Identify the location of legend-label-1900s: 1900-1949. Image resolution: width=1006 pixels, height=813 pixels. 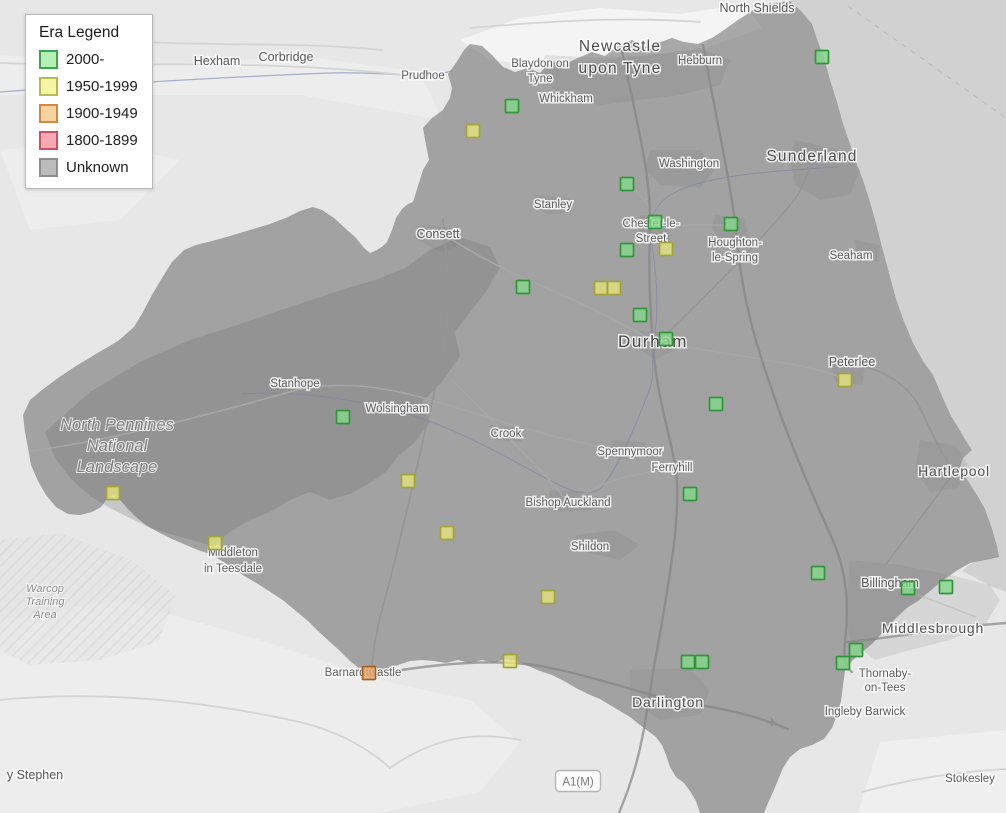
(102, 113).